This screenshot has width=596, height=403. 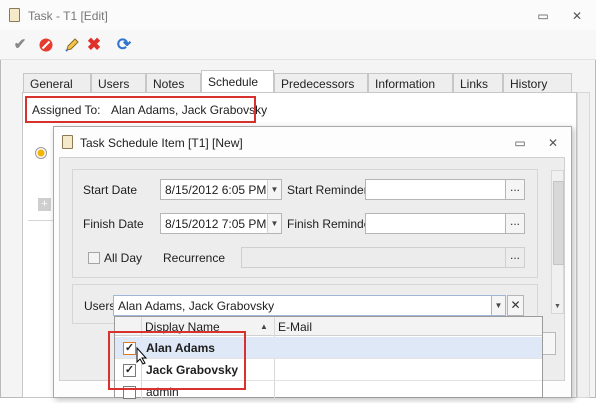 What do you see at coordinates (264, 327) in the screenshot?
I see `sort-ascending-icon: ▲` at bounding box center [264, 327].